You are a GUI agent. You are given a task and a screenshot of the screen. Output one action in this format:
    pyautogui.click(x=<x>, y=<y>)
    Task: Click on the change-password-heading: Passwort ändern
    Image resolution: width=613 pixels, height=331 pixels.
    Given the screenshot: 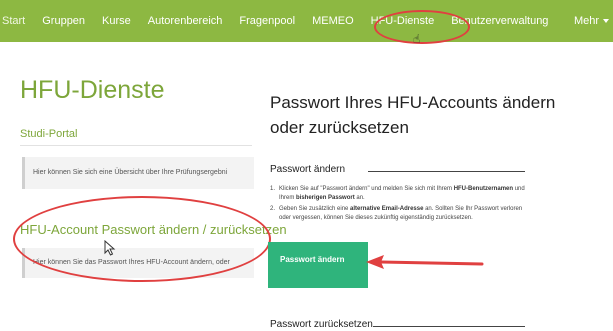 What is the action you would take?
    pyautogui.click(x=308, y=169)
    